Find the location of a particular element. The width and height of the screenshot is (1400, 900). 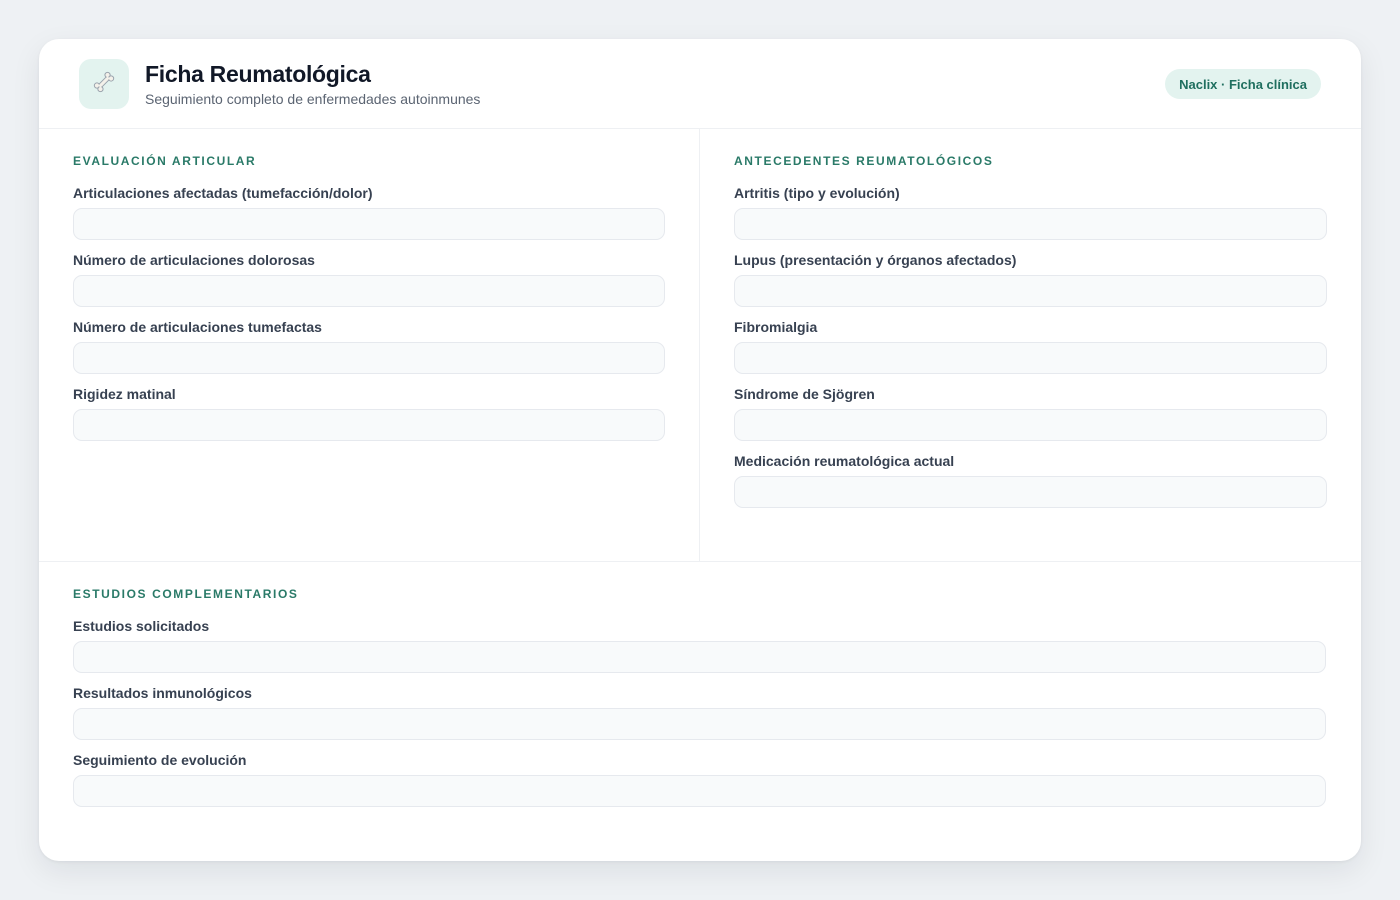

field-articulaciones-dolorosas: Número de articulaciones dolorosas is located at coordinates (369, 279).